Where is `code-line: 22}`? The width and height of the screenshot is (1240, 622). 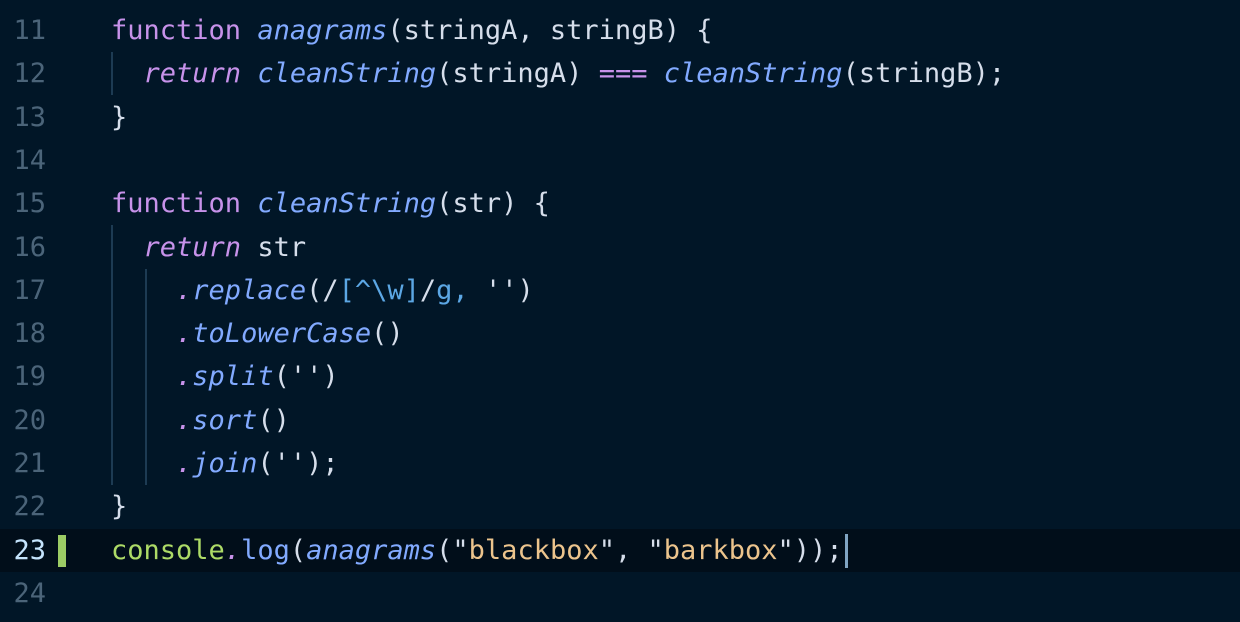 code-line: 22} is located at coordinates (620, 506).